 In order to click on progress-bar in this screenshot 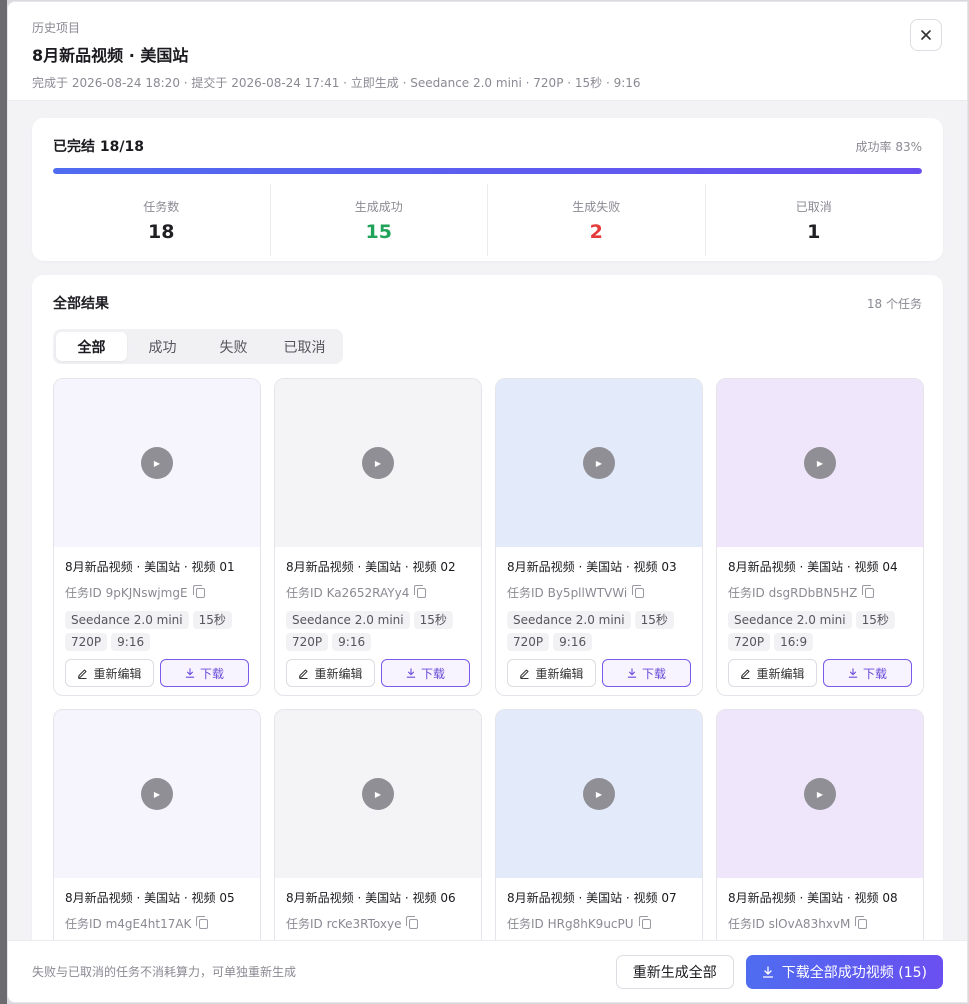, I will do `click(487, 171)`.